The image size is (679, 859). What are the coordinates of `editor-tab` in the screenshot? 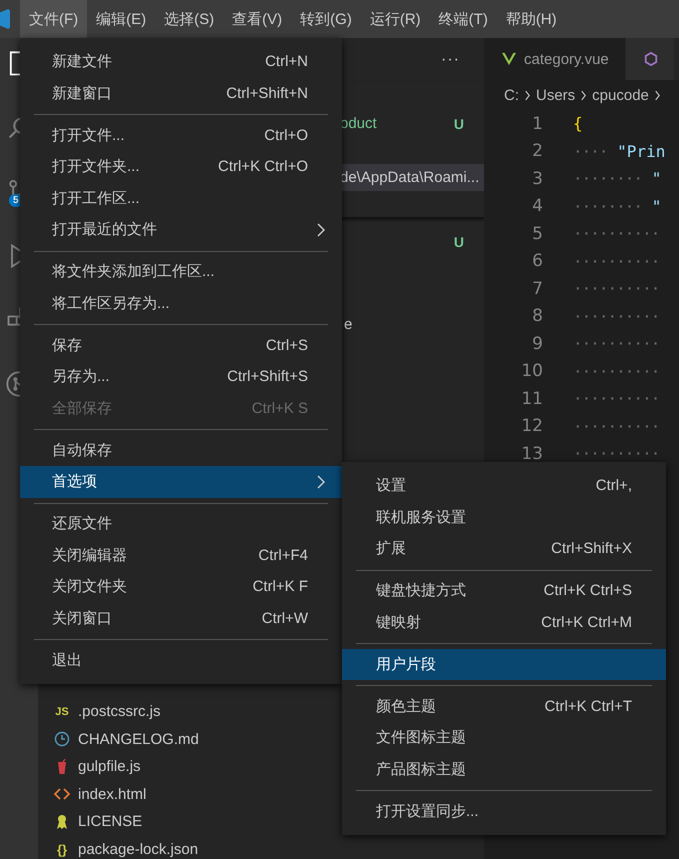 It's located at (650, 59).